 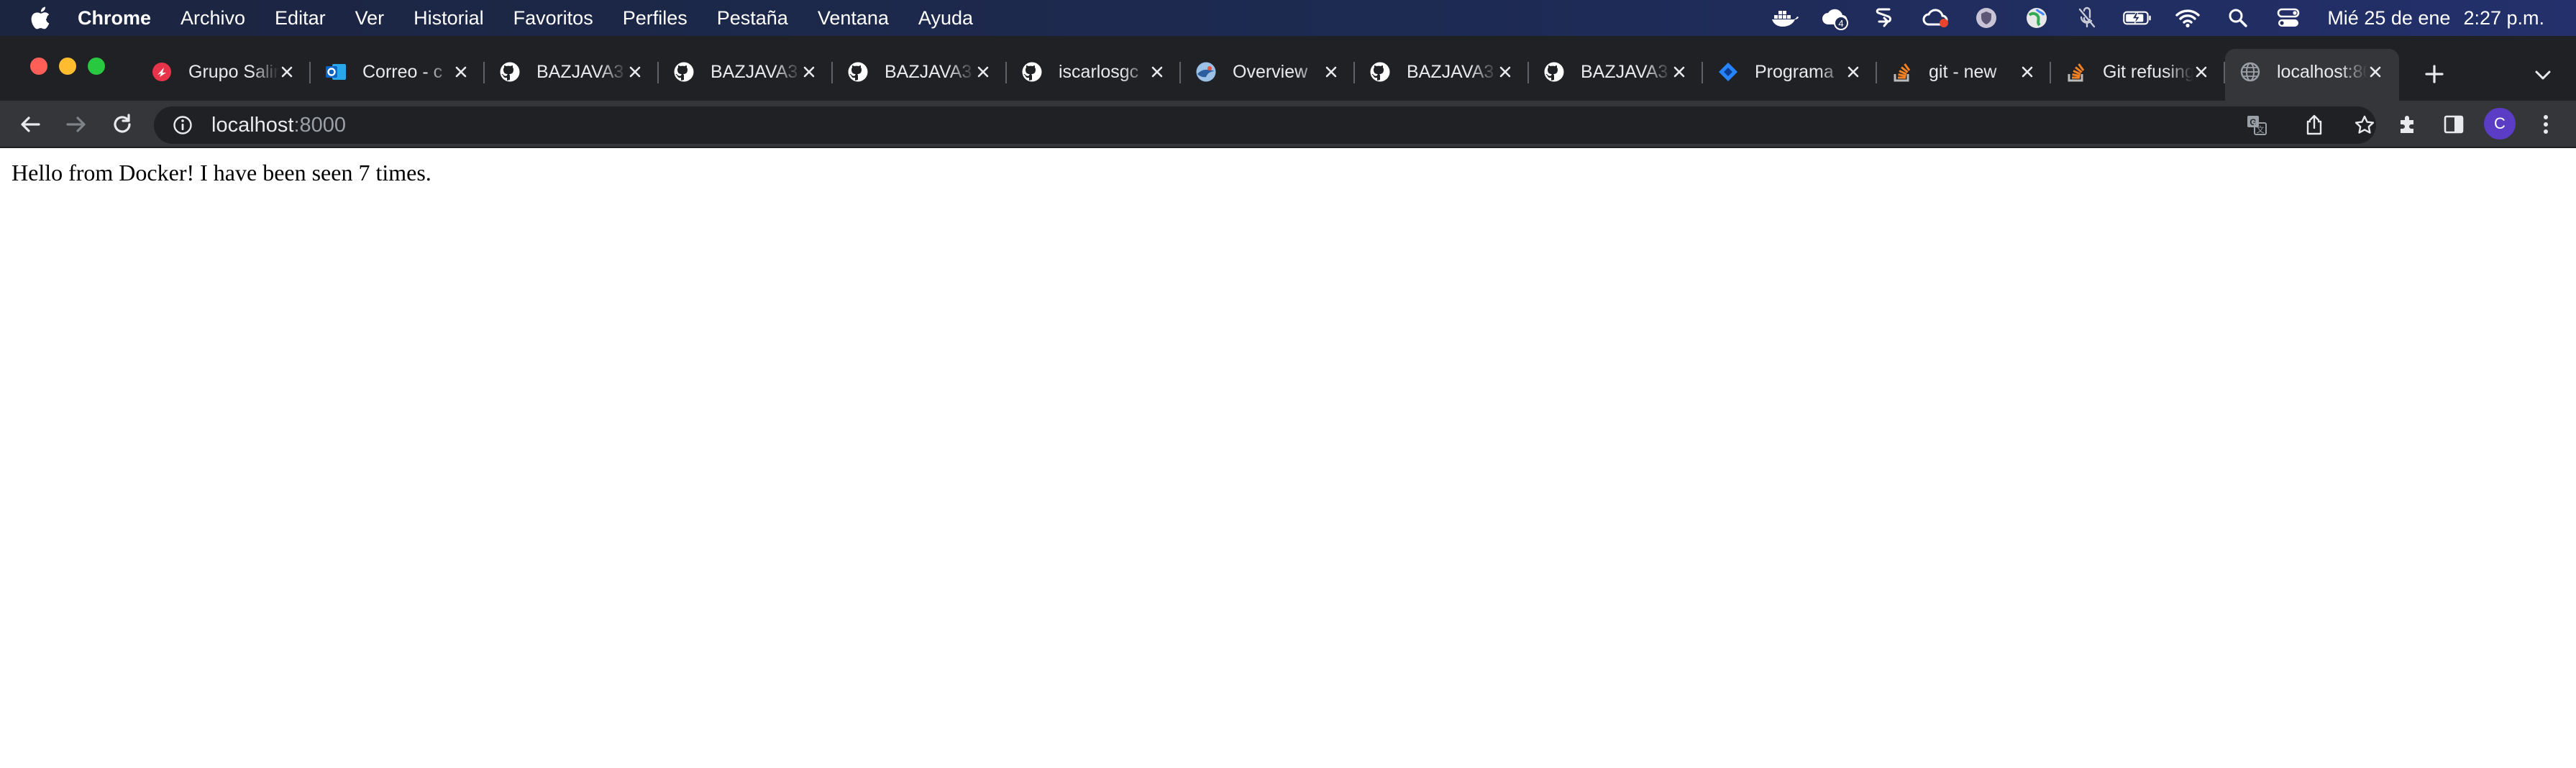 I want to click on tab-localhost-active: localhost:8000, so click(x=2312, y=75).